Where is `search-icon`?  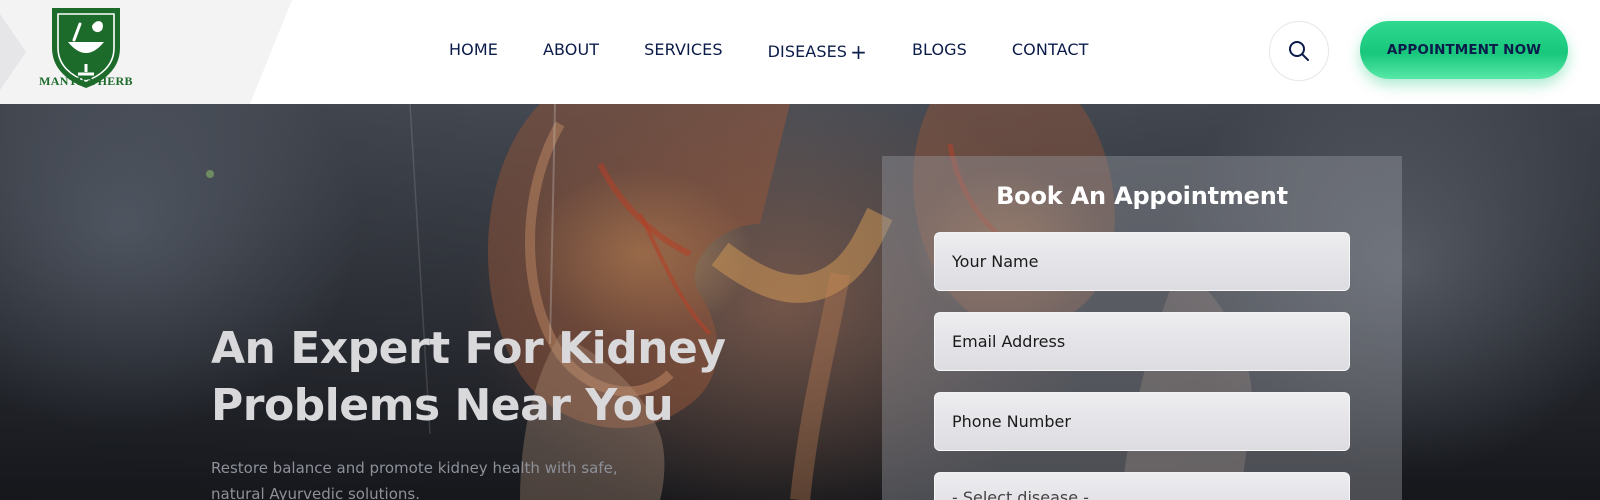 search-icon is located at coordinates (1299, 51).